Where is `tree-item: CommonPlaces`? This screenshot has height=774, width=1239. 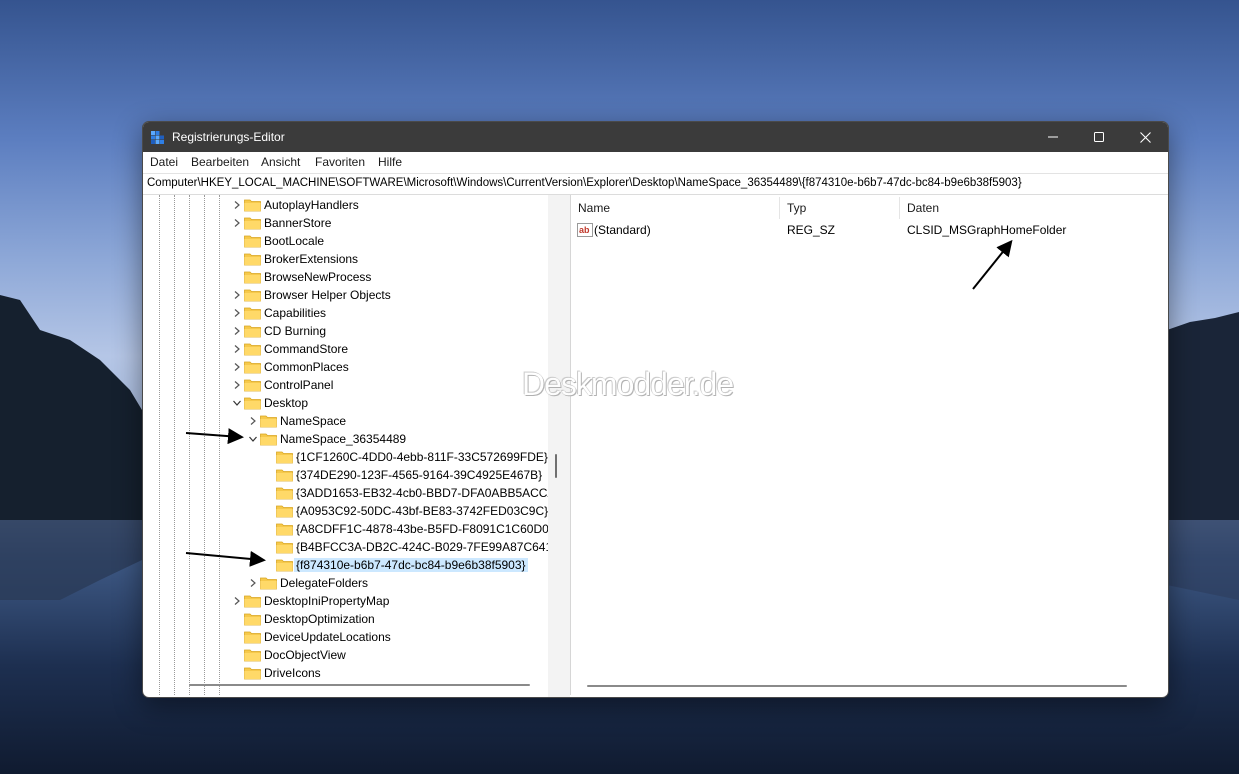 tree-item: CommonPlaces is located at coordinates (346, 367).